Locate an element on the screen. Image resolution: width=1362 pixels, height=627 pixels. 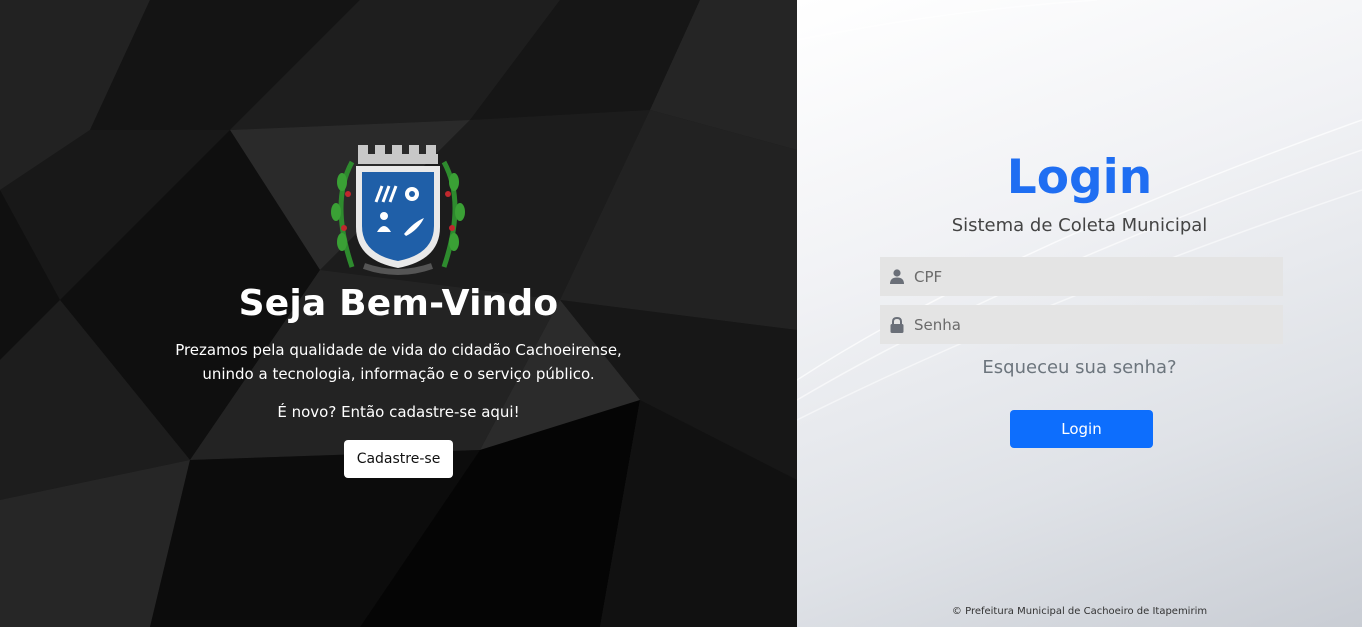
login-button: Login is located at coordinates (1081, 429).